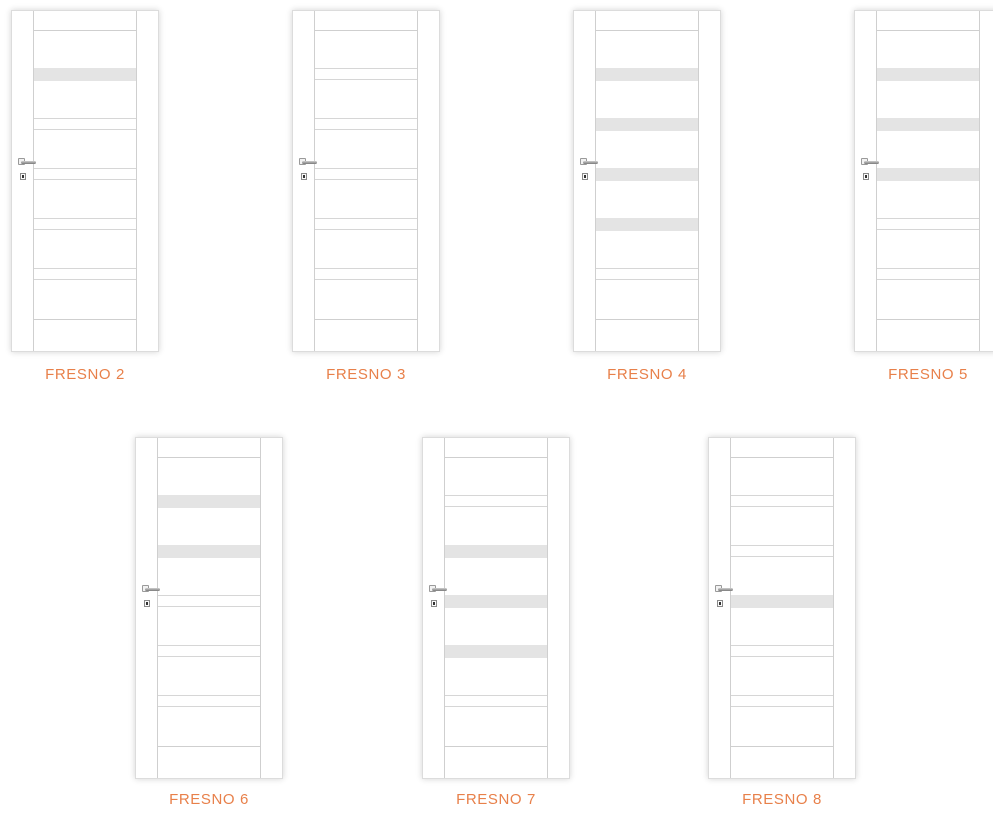 The height and width of the screenshot is (814, 993). I want to click on product-name: FRESNO 7, so click(496, 799).